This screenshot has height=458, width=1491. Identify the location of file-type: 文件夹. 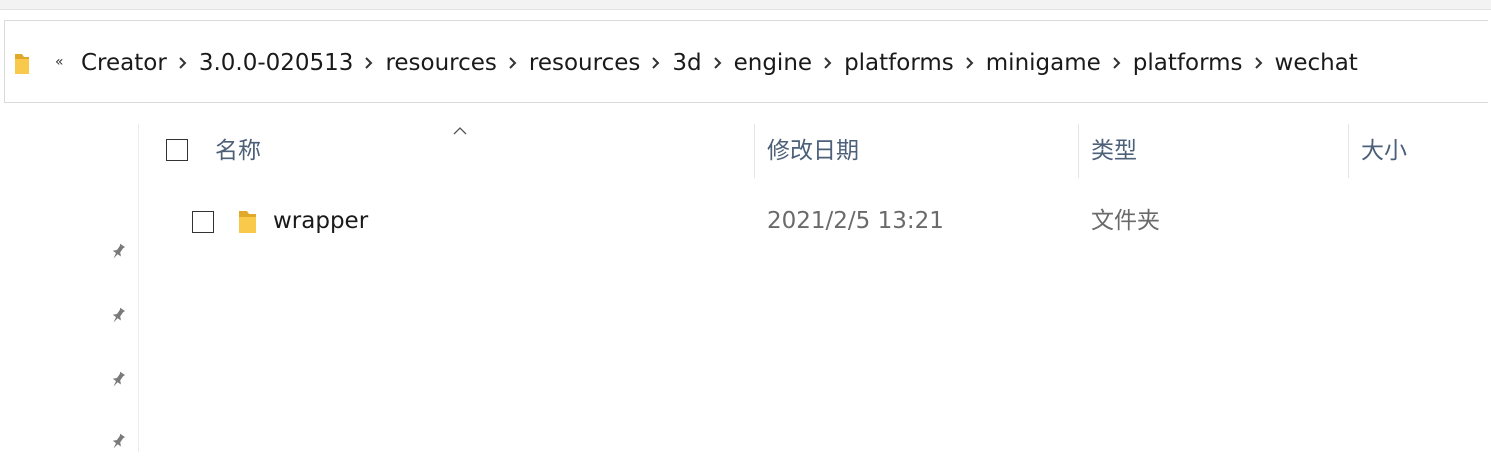
(1125, 221).